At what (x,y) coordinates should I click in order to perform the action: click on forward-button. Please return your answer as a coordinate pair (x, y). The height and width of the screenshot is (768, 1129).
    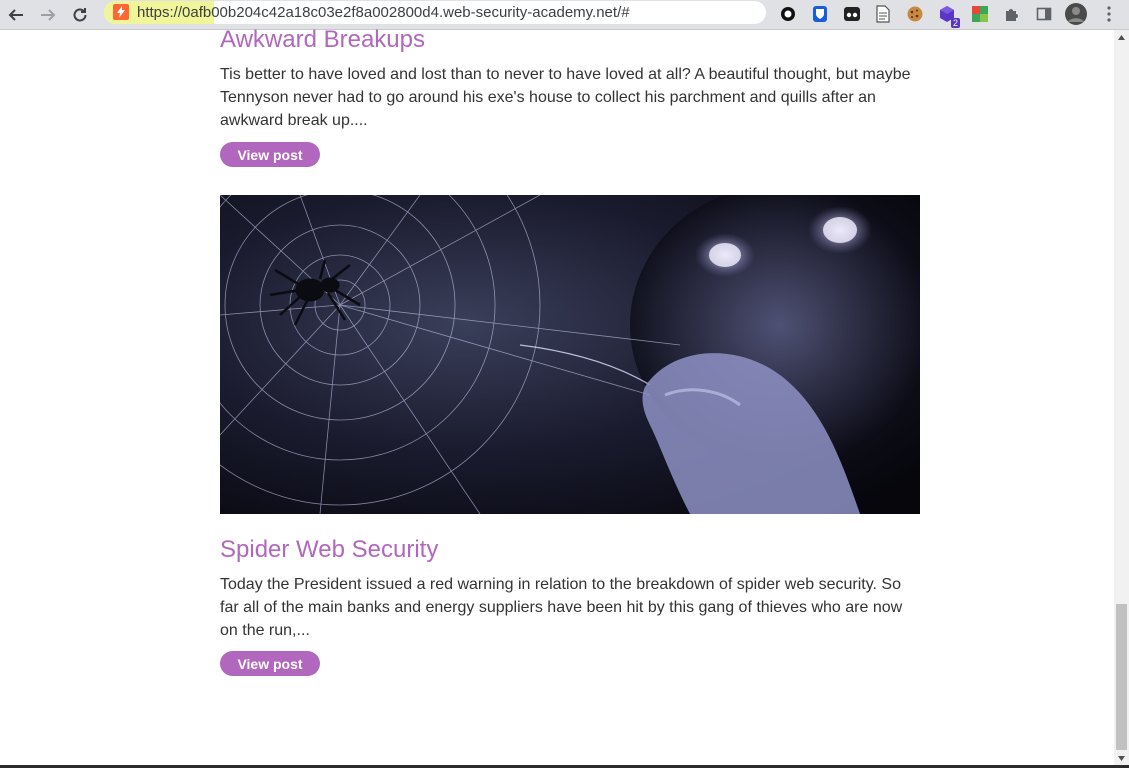
    Looking at the image, I should click on (48, 15).